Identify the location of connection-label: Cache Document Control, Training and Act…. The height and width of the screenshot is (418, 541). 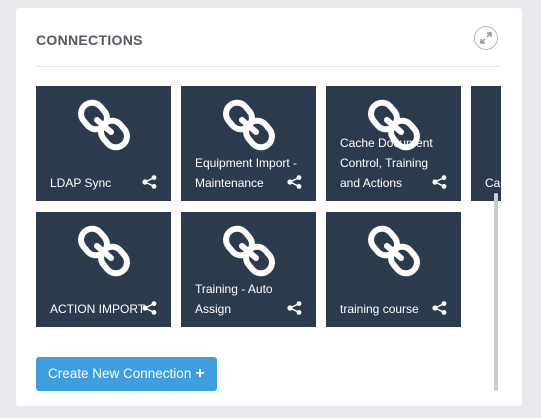
(386, 163).